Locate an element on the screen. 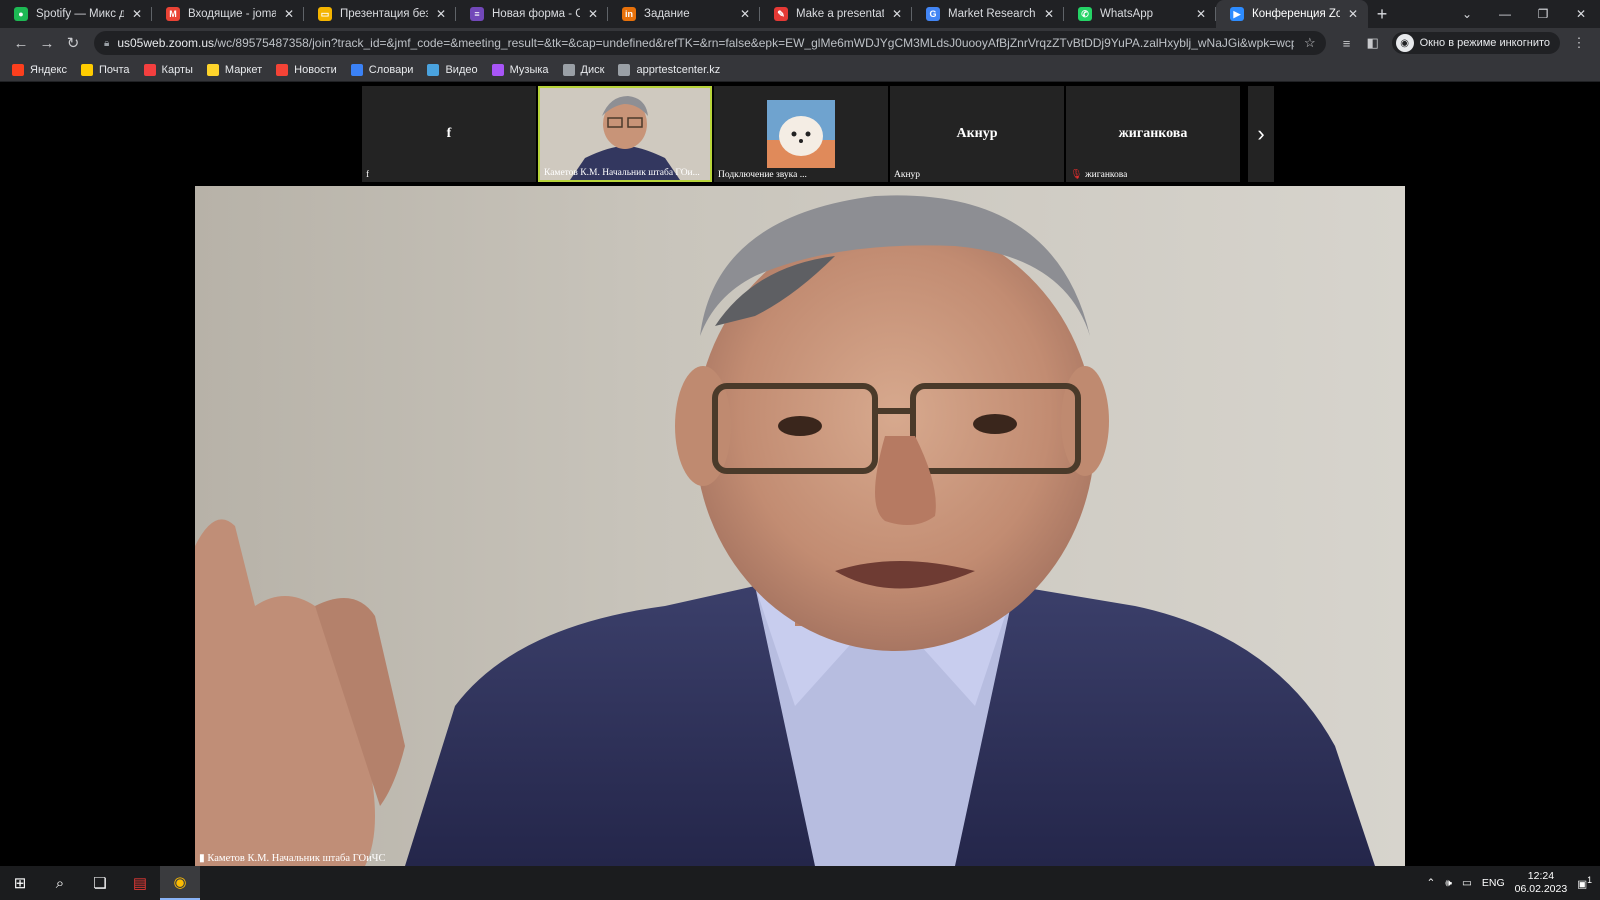 The height and width of the screenshot is (900, 1600). new-tab-button: + is located at coordinates (1382, 14).